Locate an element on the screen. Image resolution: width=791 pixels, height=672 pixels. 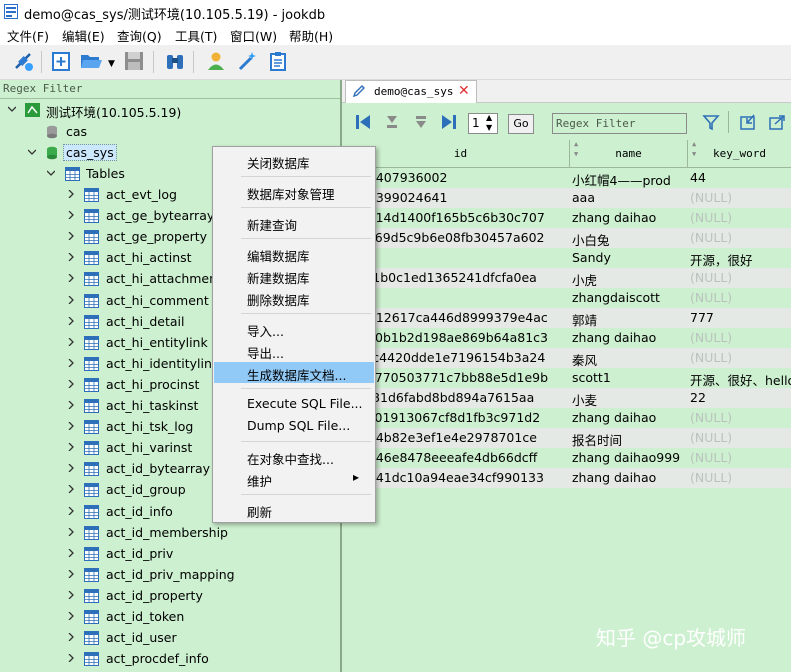
table-row: 66b4b82e3ef1e4e2978701ce 报名时间 (NULL) is located at coordinates (571, 438).